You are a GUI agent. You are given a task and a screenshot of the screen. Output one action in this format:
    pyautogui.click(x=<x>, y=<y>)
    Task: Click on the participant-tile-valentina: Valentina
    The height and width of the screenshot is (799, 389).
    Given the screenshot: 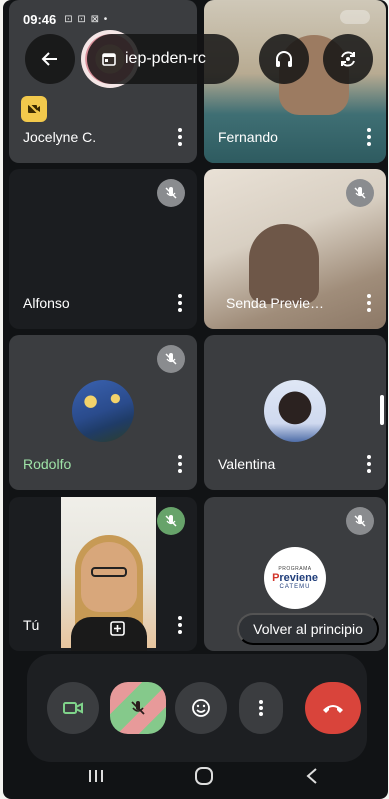 What is the action you would take?
    pyautogui.click(x=295, y=412)
    